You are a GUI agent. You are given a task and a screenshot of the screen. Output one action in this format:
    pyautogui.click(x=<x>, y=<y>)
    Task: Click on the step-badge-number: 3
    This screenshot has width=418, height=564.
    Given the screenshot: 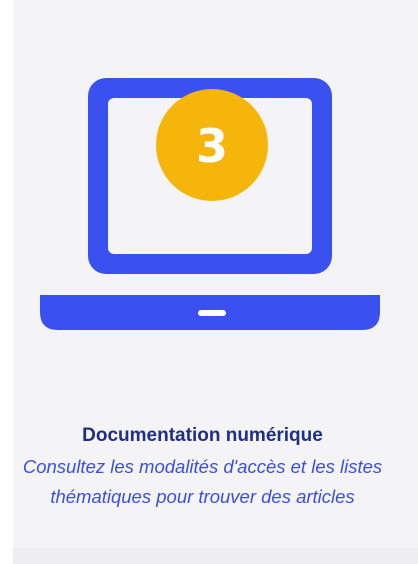 What is the action you would take?
    pyautogui.click(x=212, y=146)
    